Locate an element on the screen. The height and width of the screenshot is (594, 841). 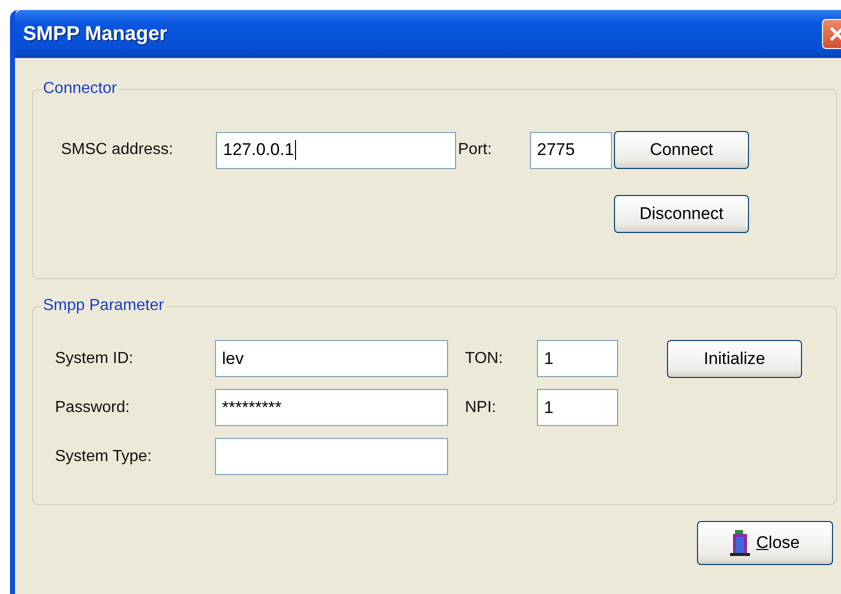
input-field is located at coordinates (331, 456).